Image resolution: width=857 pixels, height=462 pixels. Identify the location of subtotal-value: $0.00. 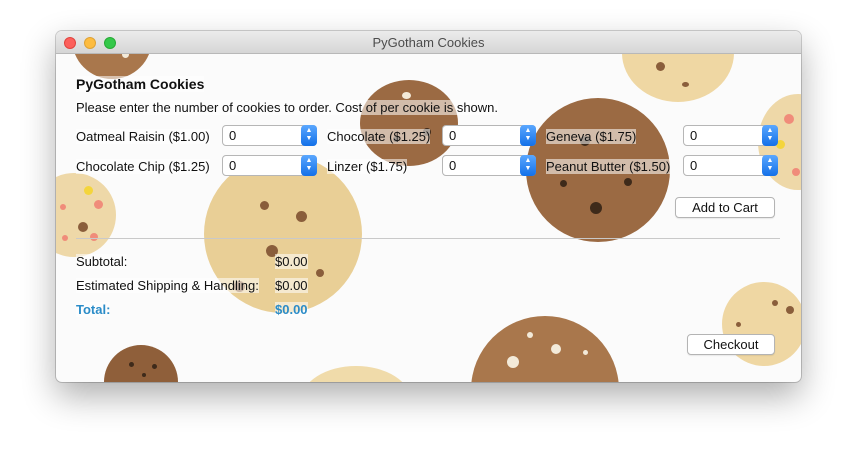
(291, 261).